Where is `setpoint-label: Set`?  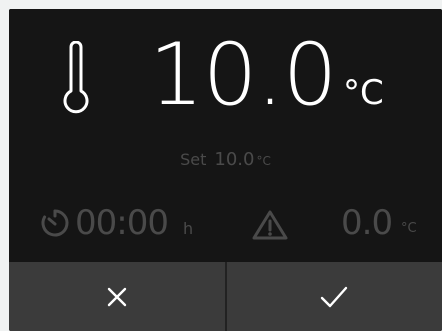
setpoint-label: Set is located at coordinates (193, 159).